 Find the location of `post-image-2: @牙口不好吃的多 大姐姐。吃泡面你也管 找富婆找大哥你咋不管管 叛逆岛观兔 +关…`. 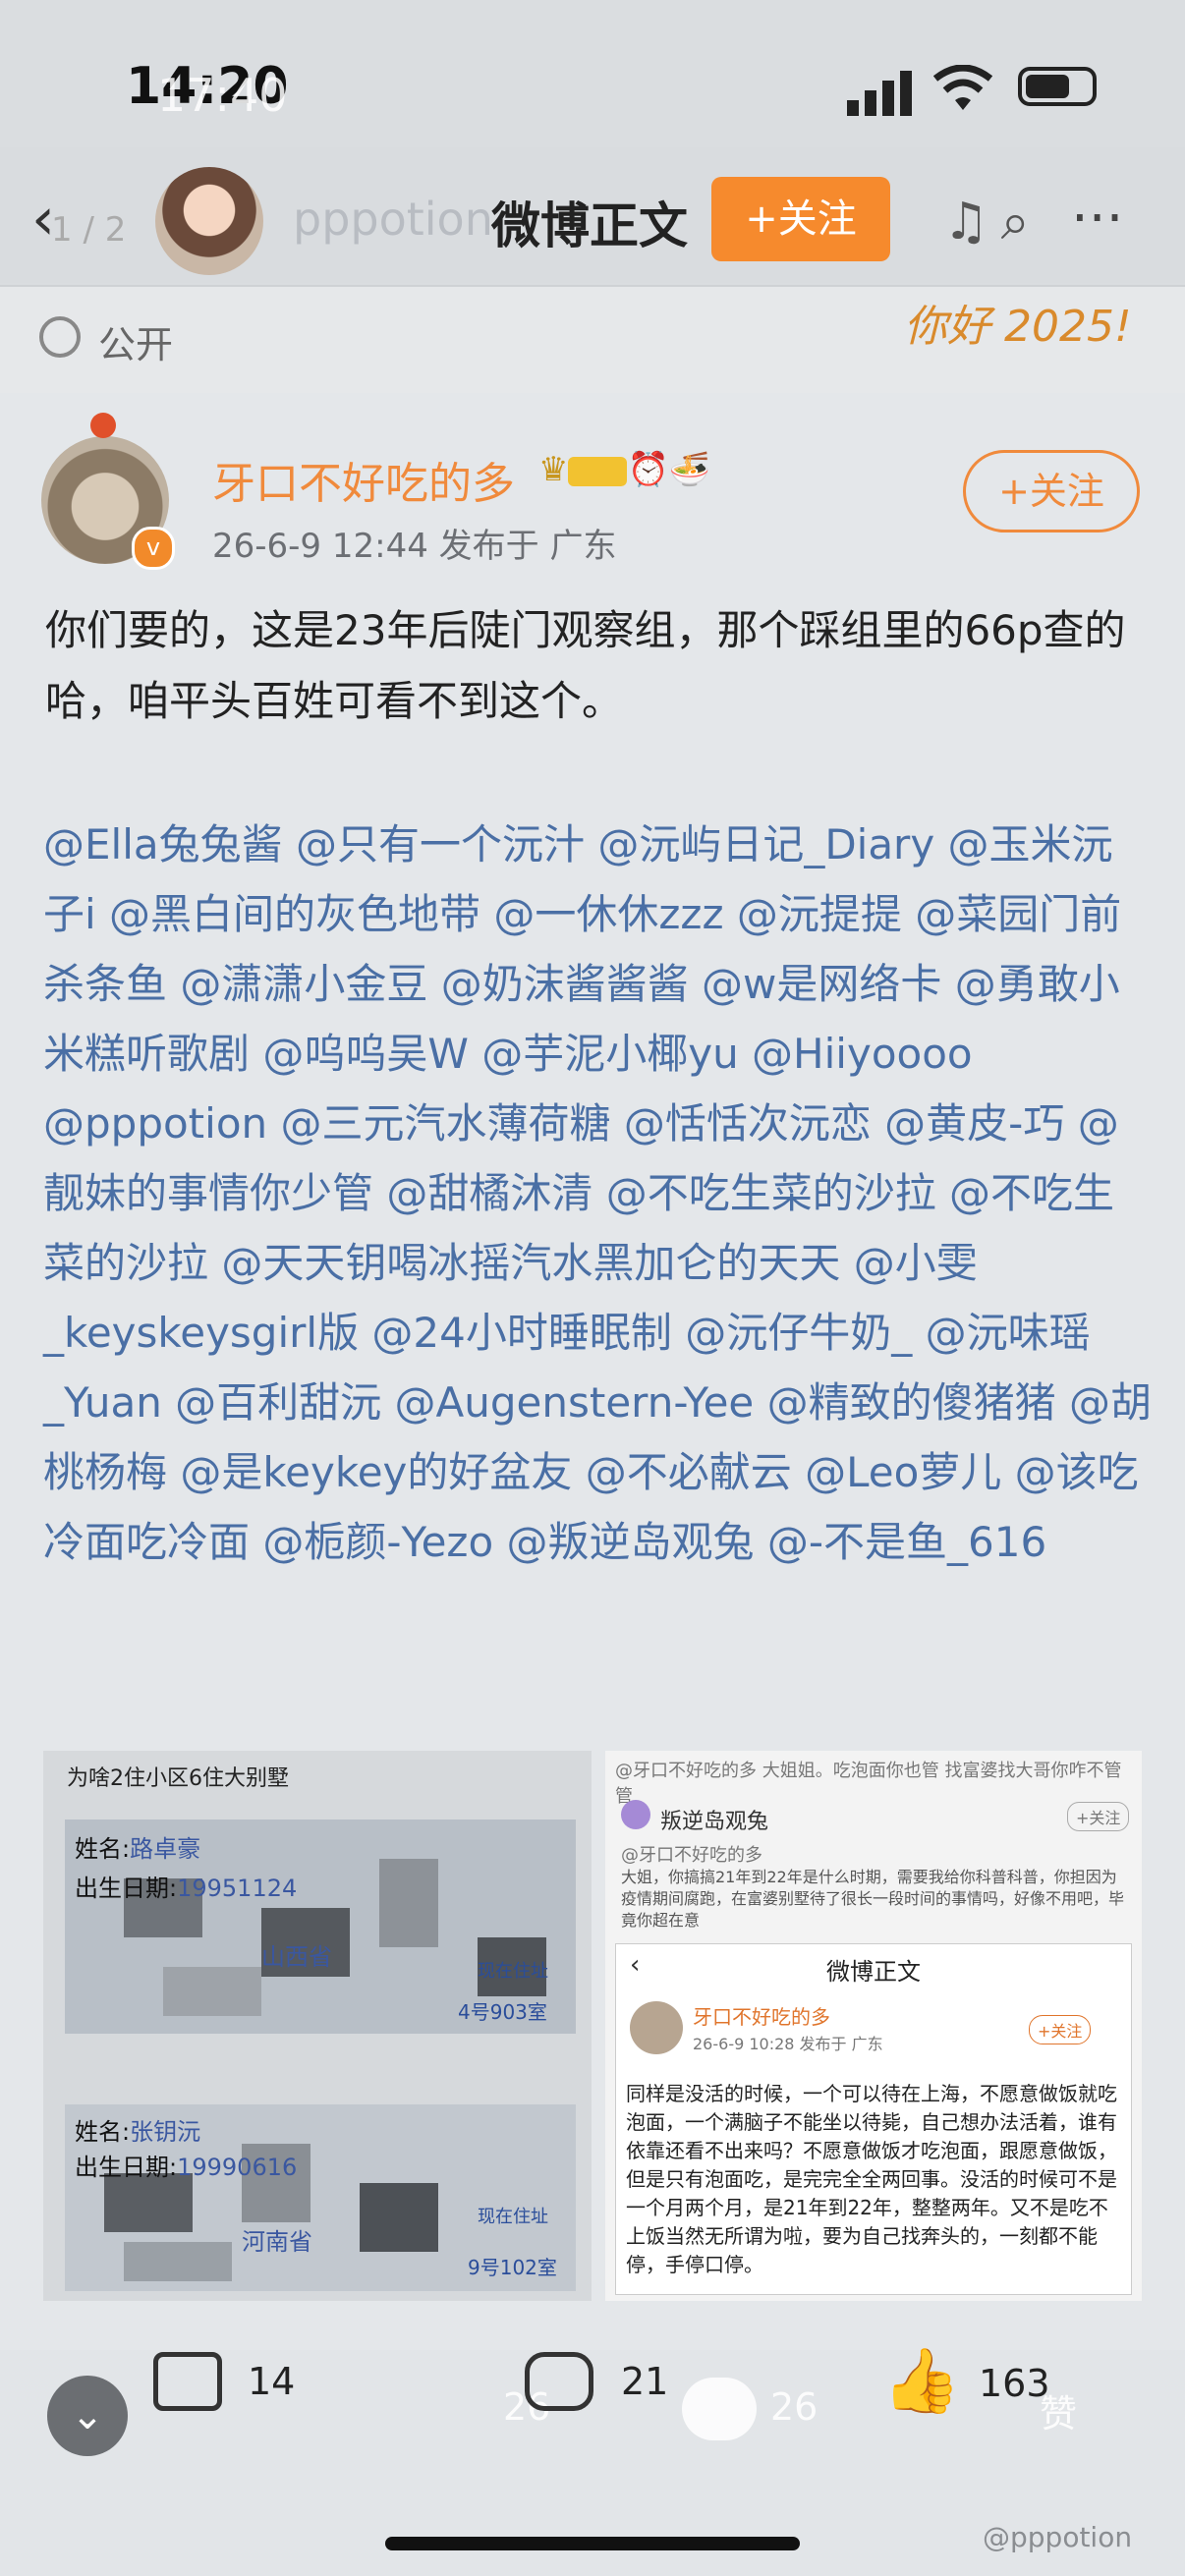

post-image-2: @牙口不好吃的多 大姐姐。吃泡面你也管 找富婆找大哥你咋不管管 叛逆岛观兔 +关… is located at coordinates (874, 2026).